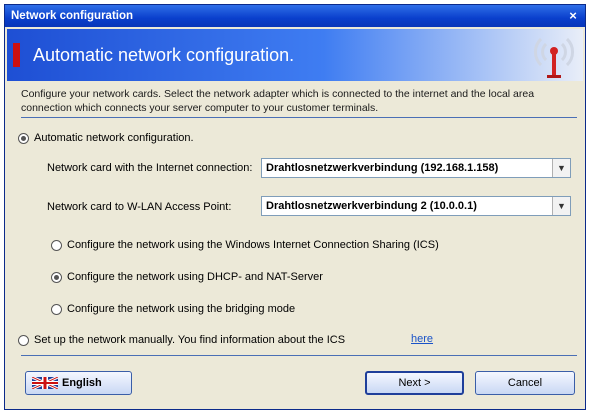 The width and height of the screenshot is (592, 414). I want to click on cancel-button: Cancel, so click(525, 383).